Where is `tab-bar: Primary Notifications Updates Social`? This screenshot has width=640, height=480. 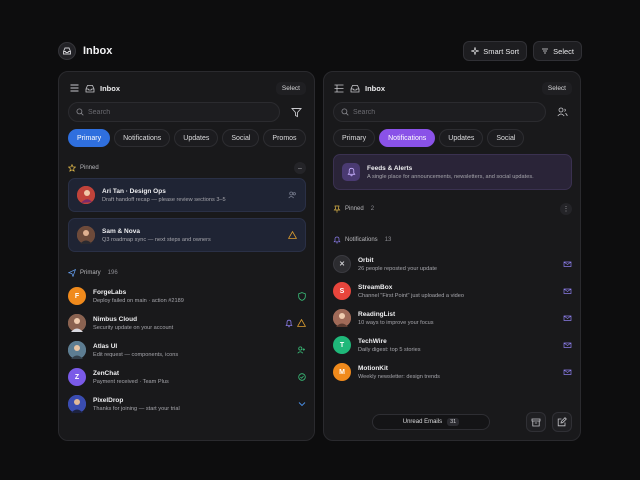 tab-bar: Primary Notifications Updates Social is located at coordinates (429, 138).